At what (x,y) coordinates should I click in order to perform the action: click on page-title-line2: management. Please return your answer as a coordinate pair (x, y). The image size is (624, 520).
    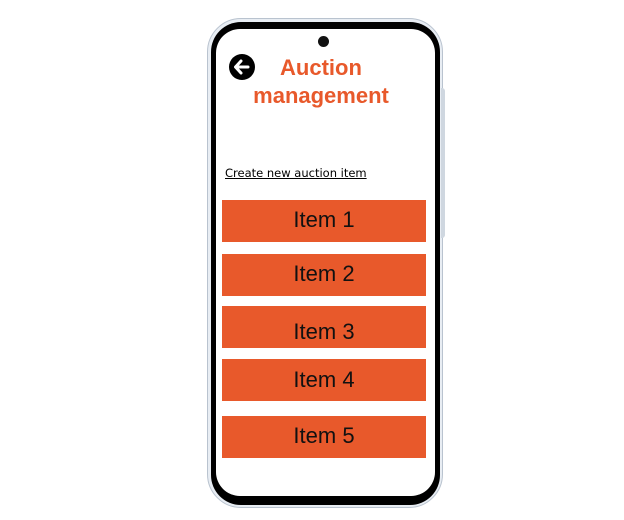
    Looking at the image, I should click on (321, 95).